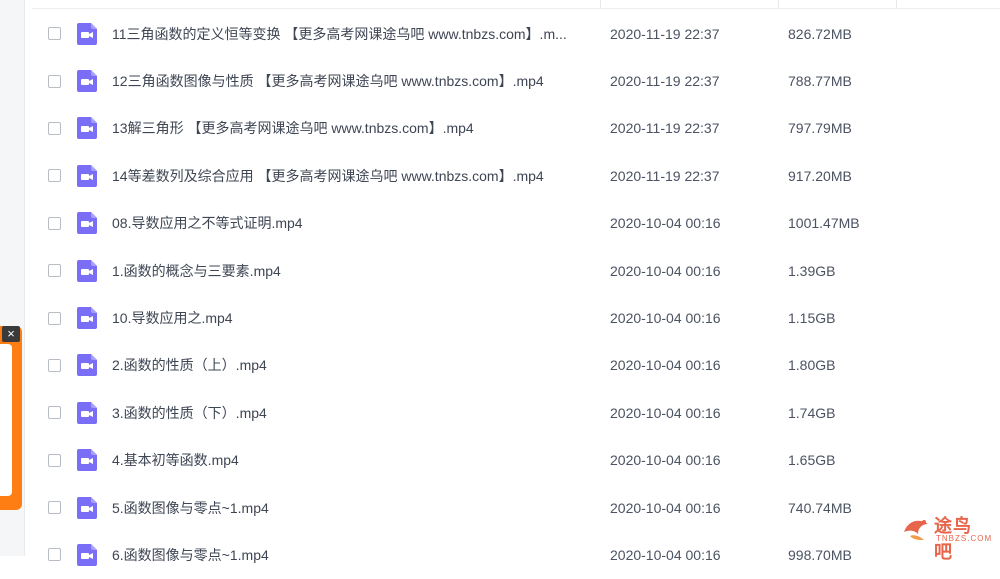  Describe the element at coordinates (352, 508) in the screenshot. I see `file-name: 5.函数图像与零点~1.mp4` at that location.